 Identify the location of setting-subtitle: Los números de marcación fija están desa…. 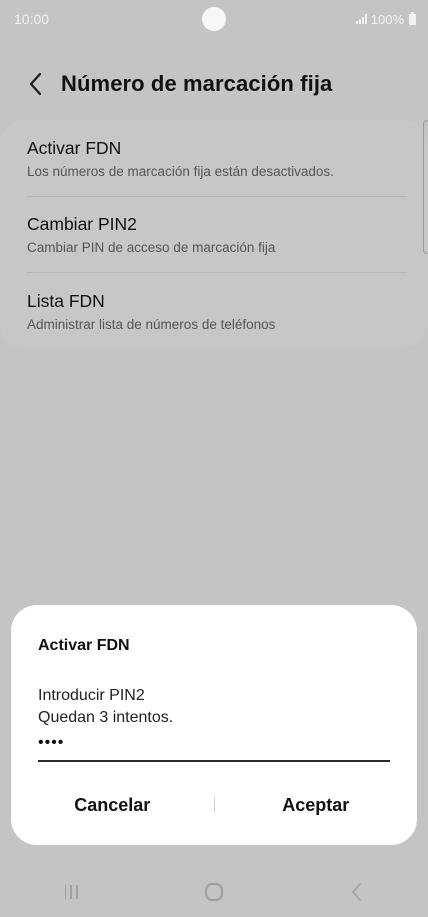
(180, 171).